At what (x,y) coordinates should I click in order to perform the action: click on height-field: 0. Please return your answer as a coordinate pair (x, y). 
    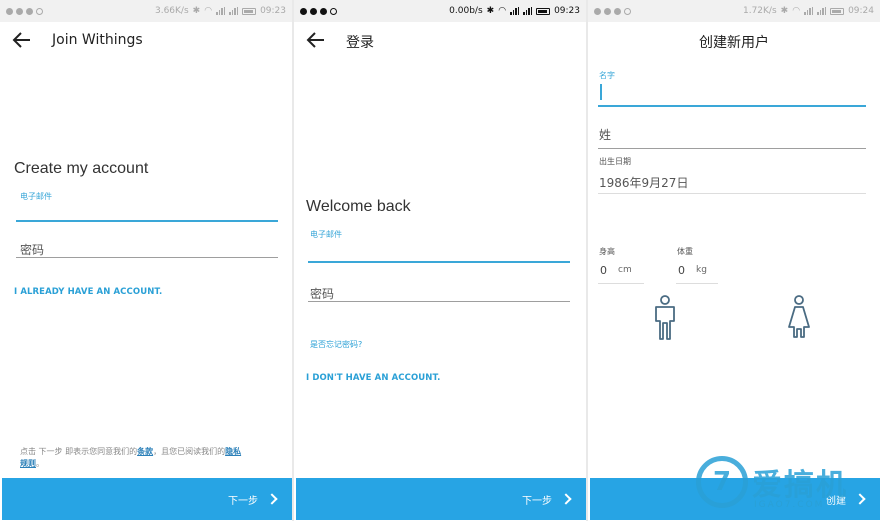
    Looking at the image, I should click on (603, 270).